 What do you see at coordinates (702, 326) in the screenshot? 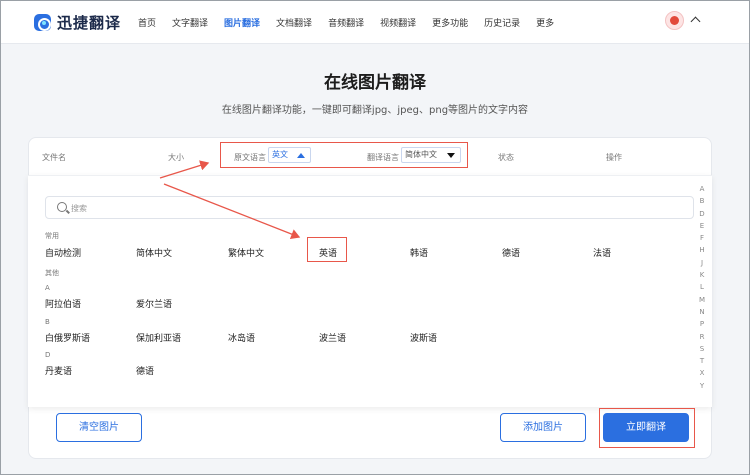
I see `alphabet-index-letter: P` at bounding box center [702, 326].